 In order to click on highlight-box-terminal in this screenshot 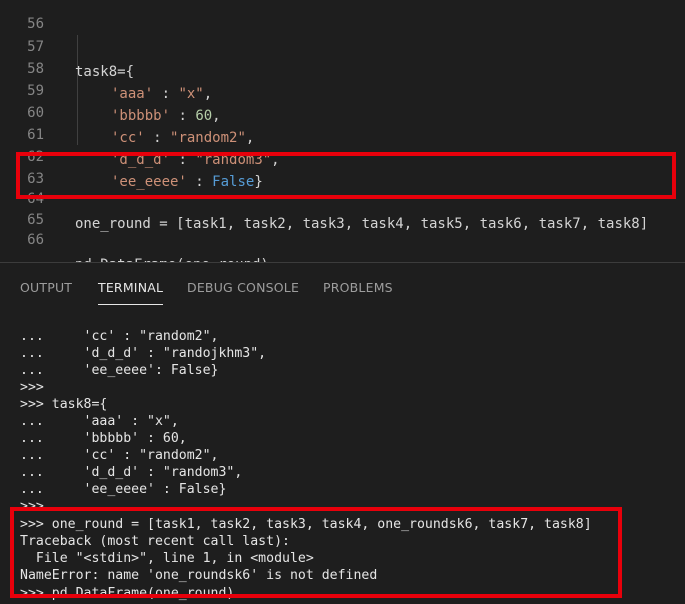, I will do `click(316, 552)`.